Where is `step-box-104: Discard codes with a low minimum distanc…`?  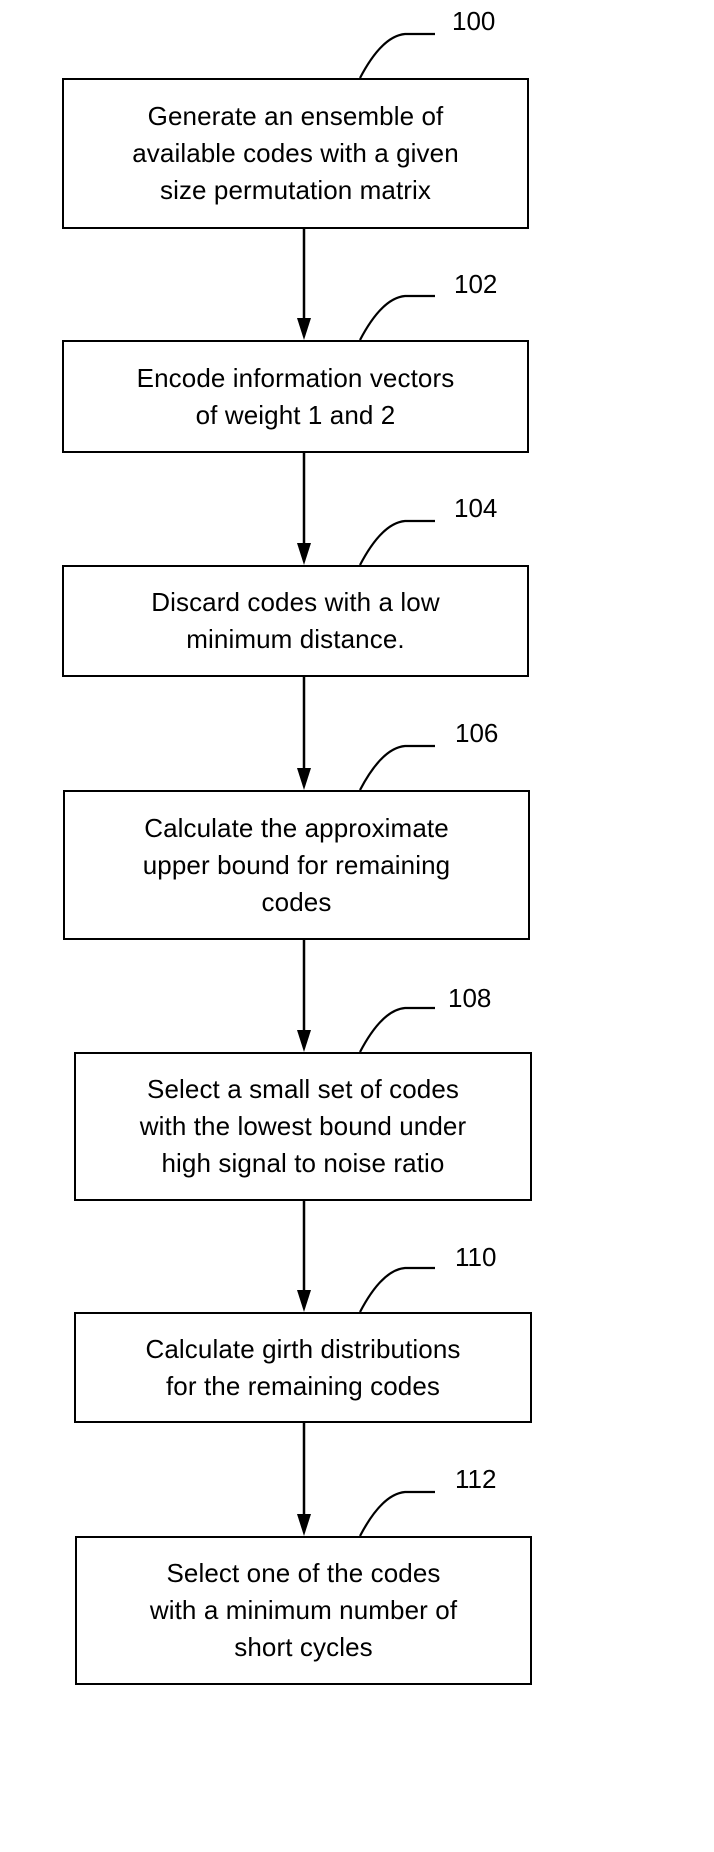 step-box-104: Discard codes with a low minimum distanc… is located at coordinates (295, 621).